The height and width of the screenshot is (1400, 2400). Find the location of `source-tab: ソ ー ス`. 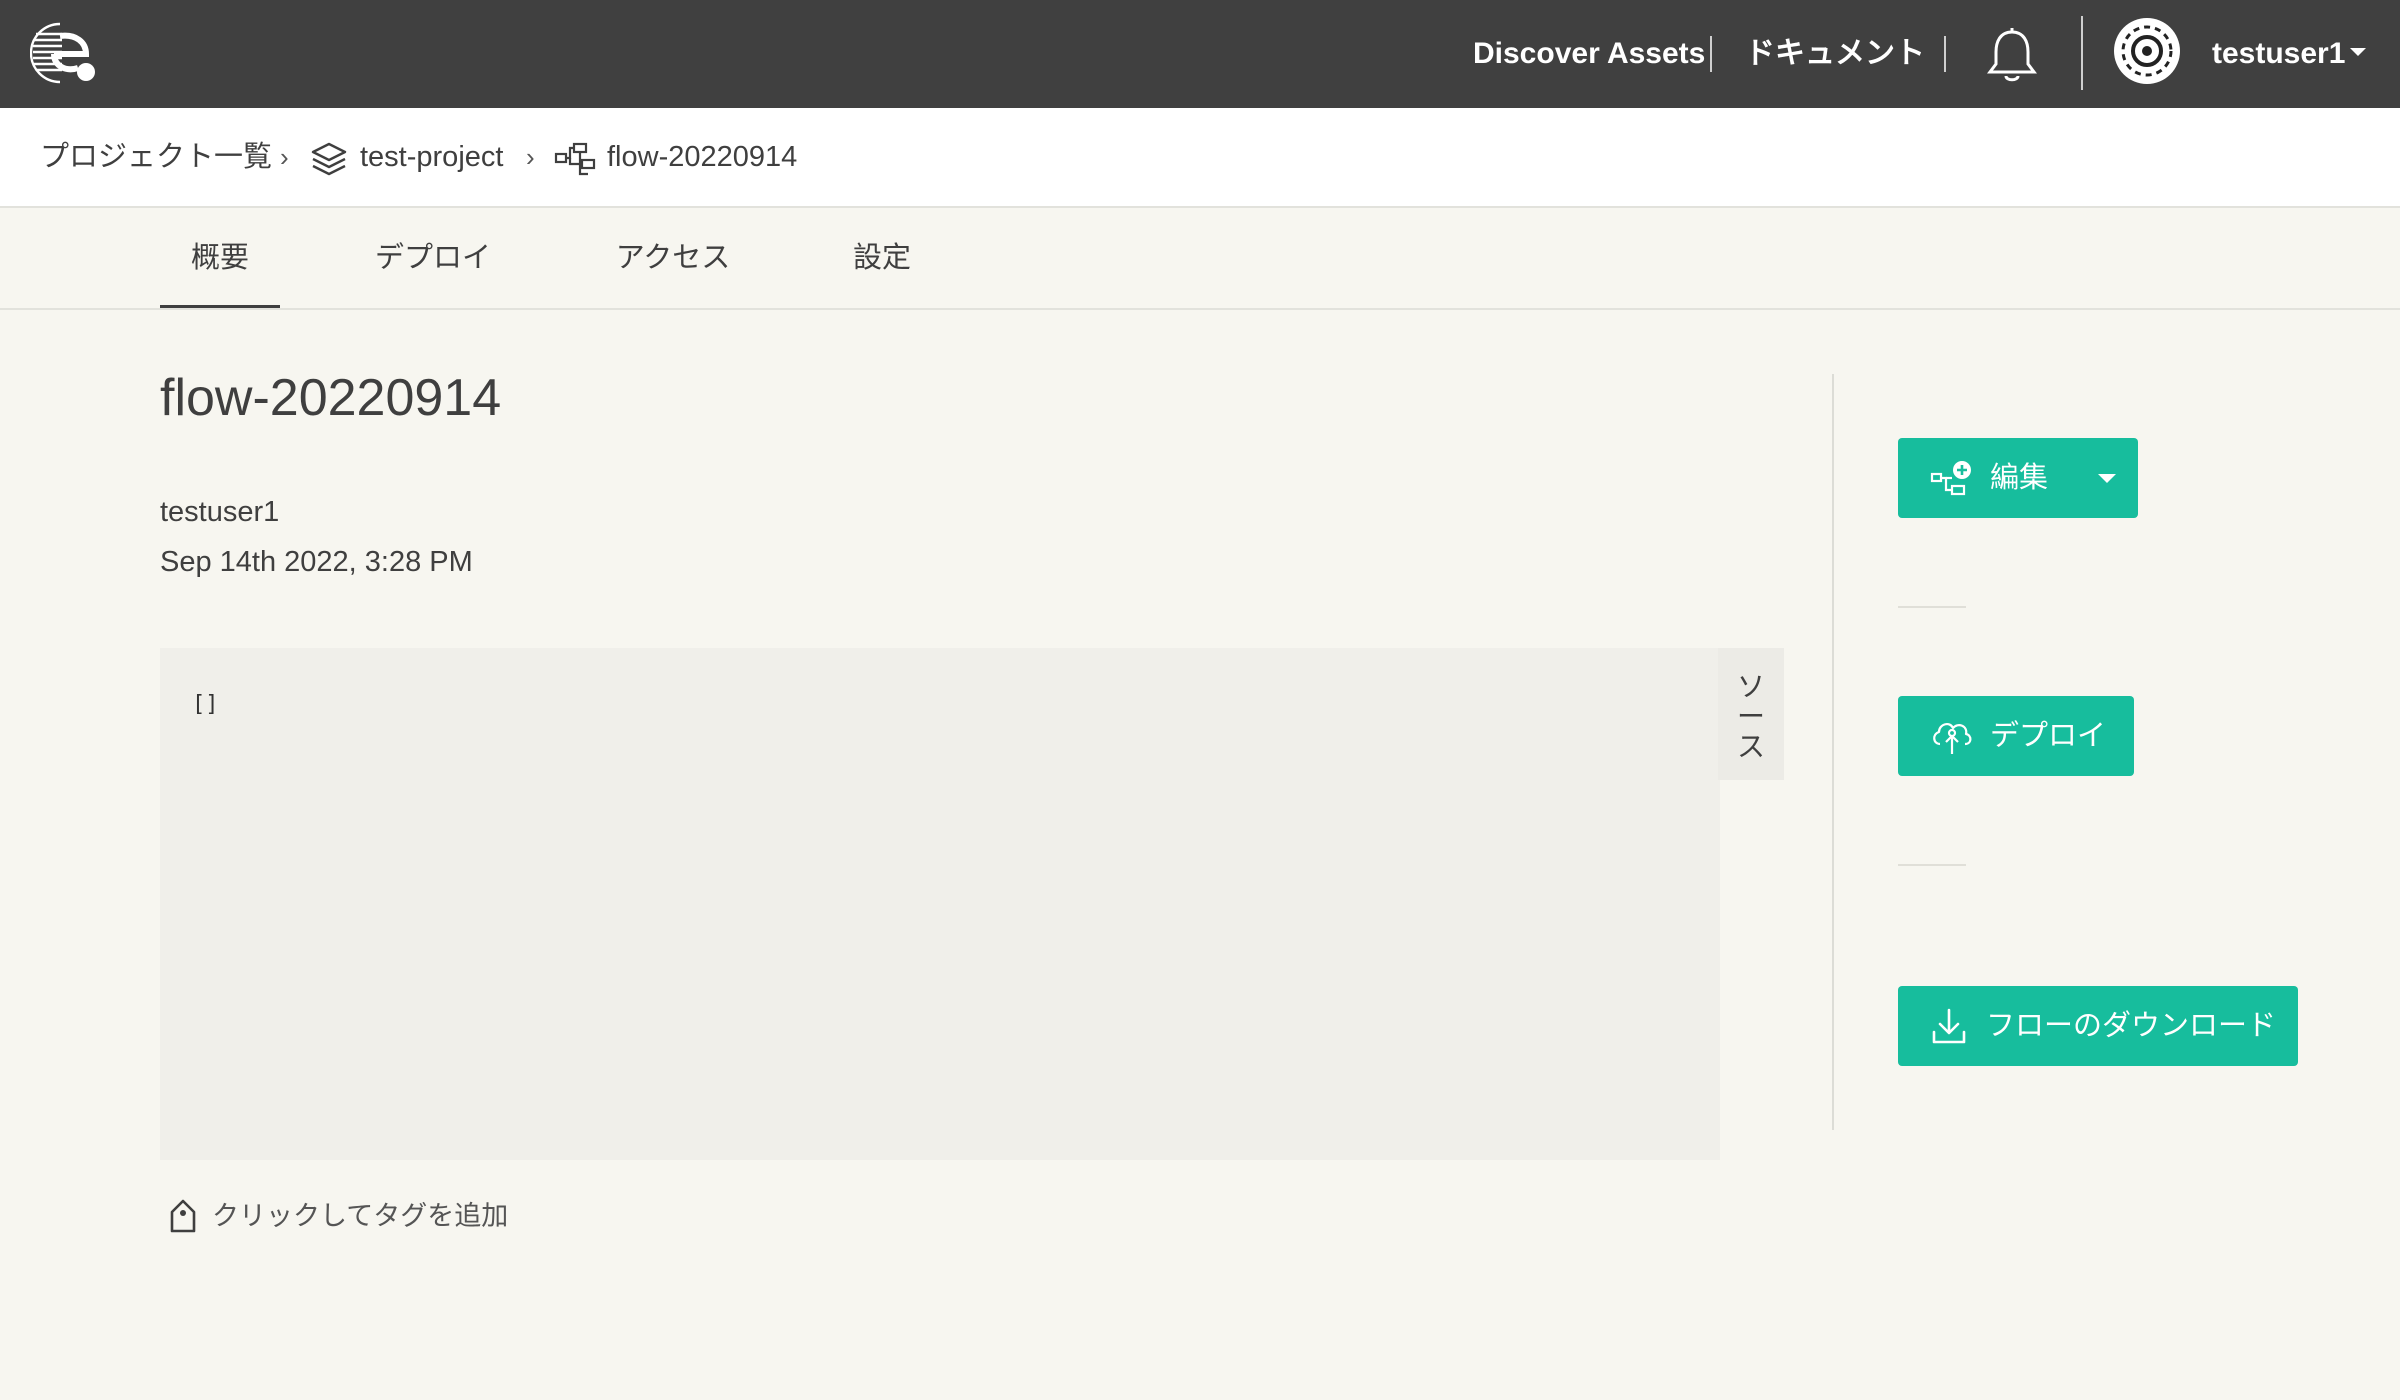

source-tab: ソ ー ス is located at coordinates (1751, 714).